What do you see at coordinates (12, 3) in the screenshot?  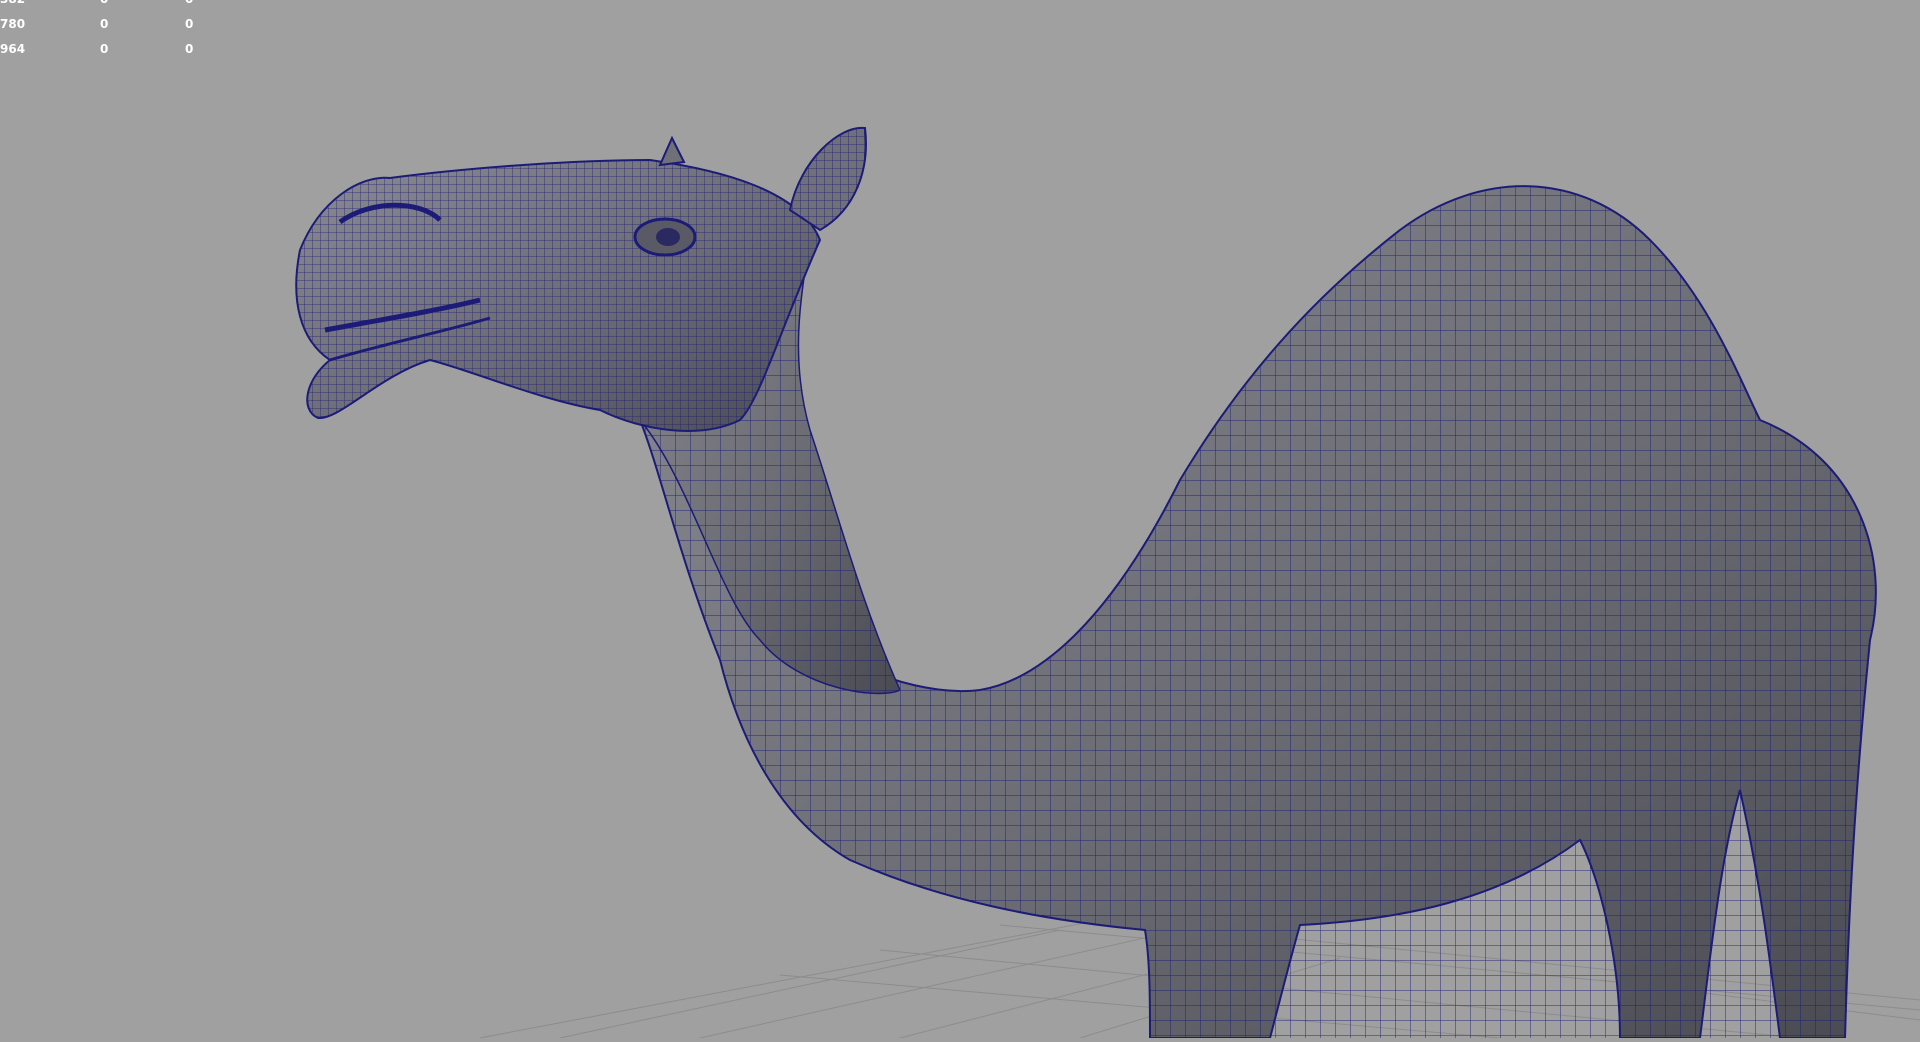 I see `hud-value: 382` at bounding box center [12, 3].